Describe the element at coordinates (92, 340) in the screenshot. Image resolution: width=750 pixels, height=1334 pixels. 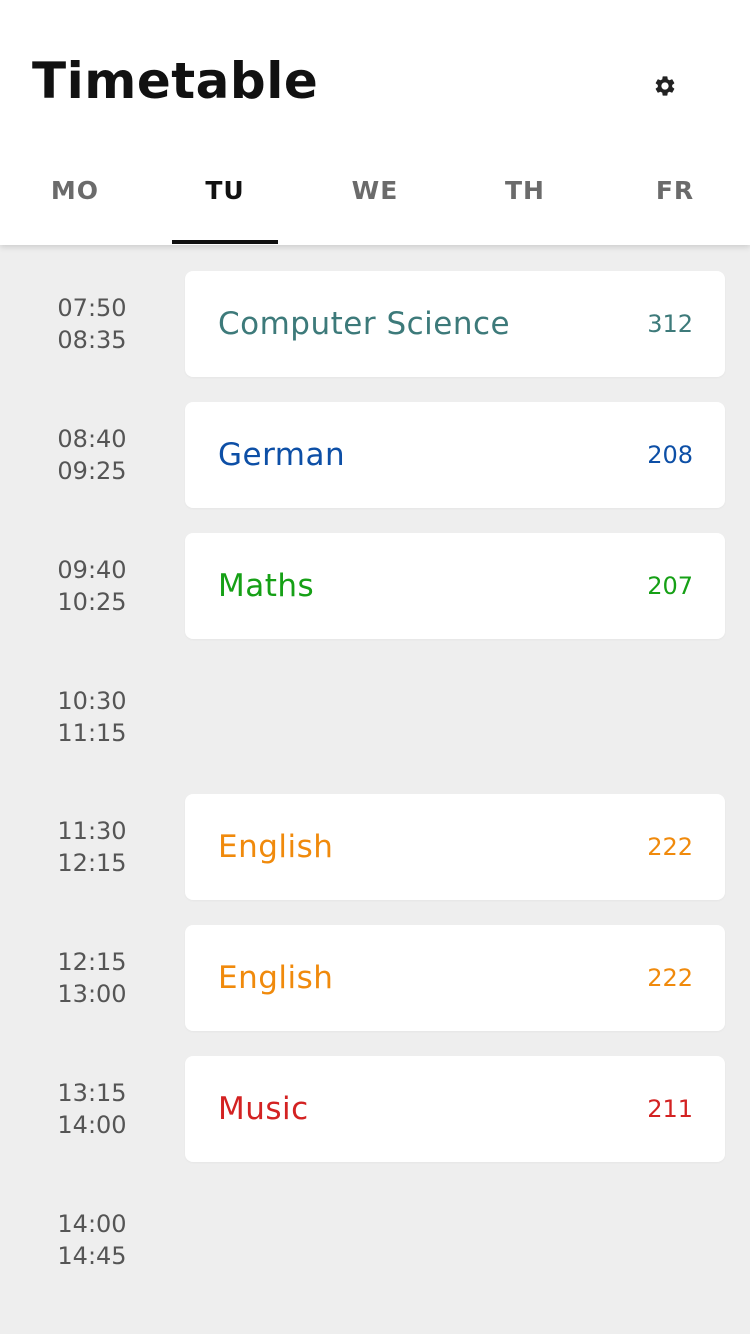
I see `period-end: 08:35` at that location.